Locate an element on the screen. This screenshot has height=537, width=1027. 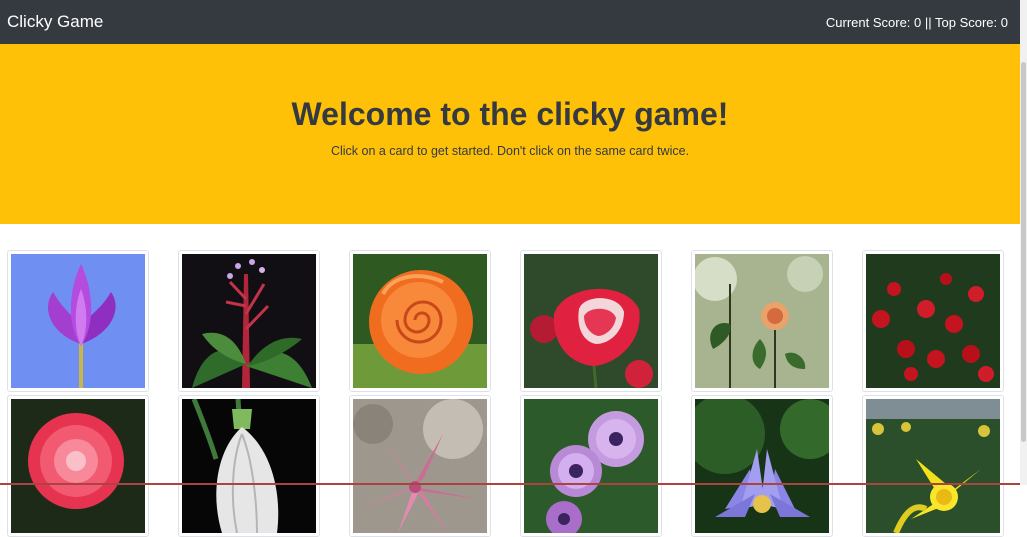
snowdrop-image is located at coordinates (249, 466).